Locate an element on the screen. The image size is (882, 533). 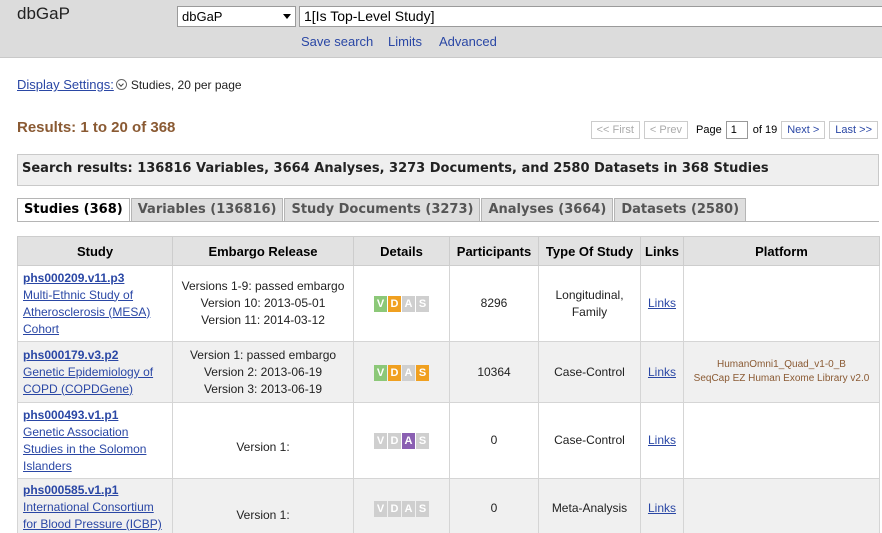
embargo-line: Version 11: 2014-03-12 is located at coordinates (263, 320).